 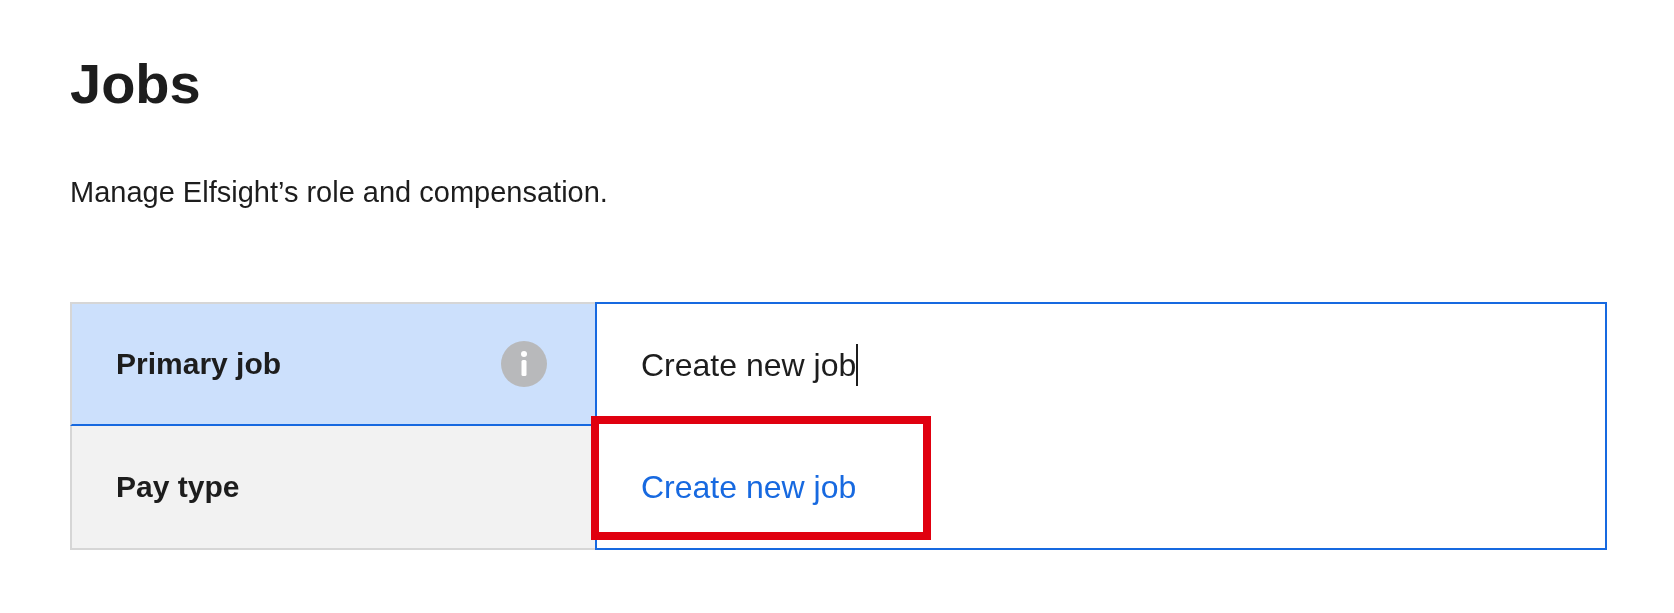 What do you see at coordinates (749, 365) in the screenshot?
I see `input-value: Create new job` at bounding box center [749, 365].